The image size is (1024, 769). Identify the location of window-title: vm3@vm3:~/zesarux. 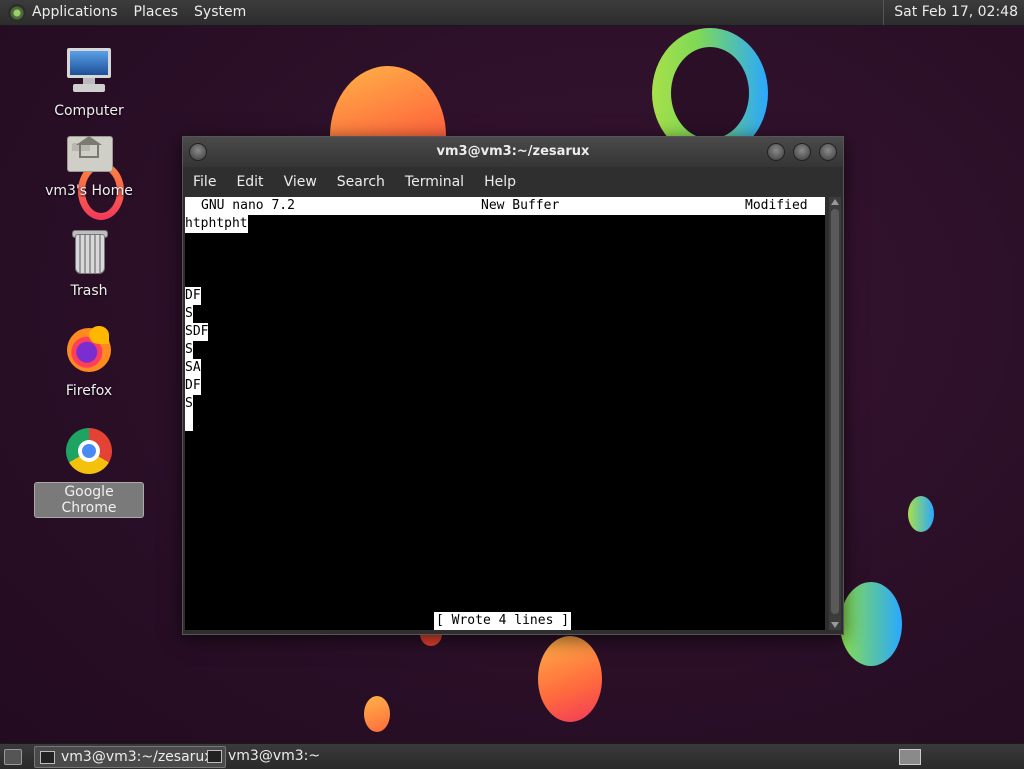
(513, 151).